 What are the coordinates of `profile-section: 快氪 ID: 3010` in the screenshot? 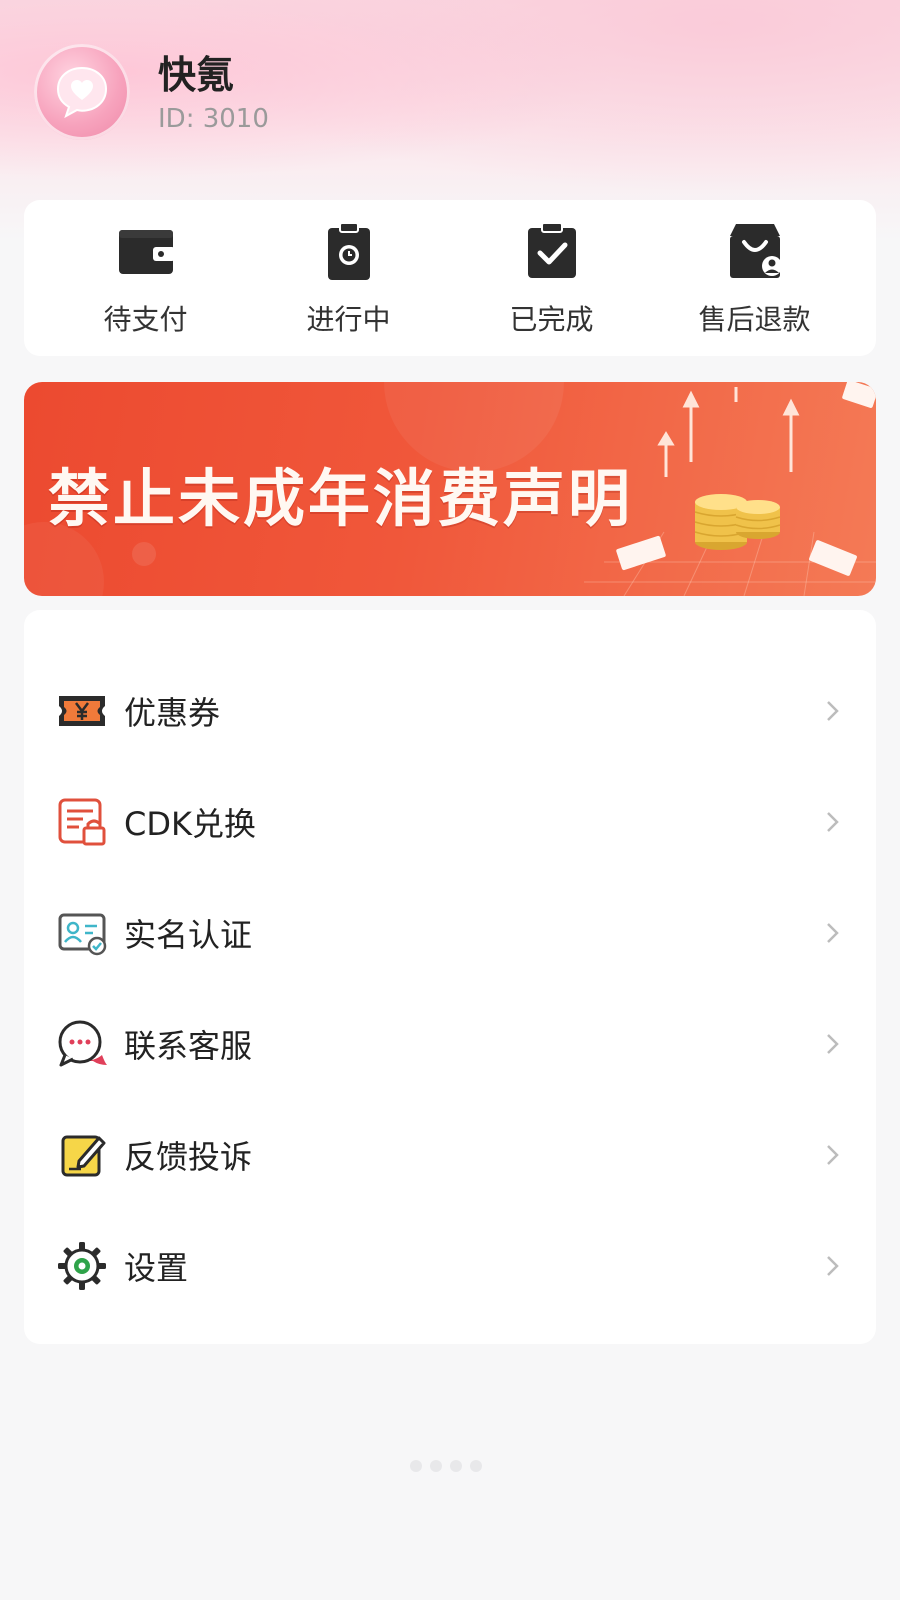 It's located at (151, 92).